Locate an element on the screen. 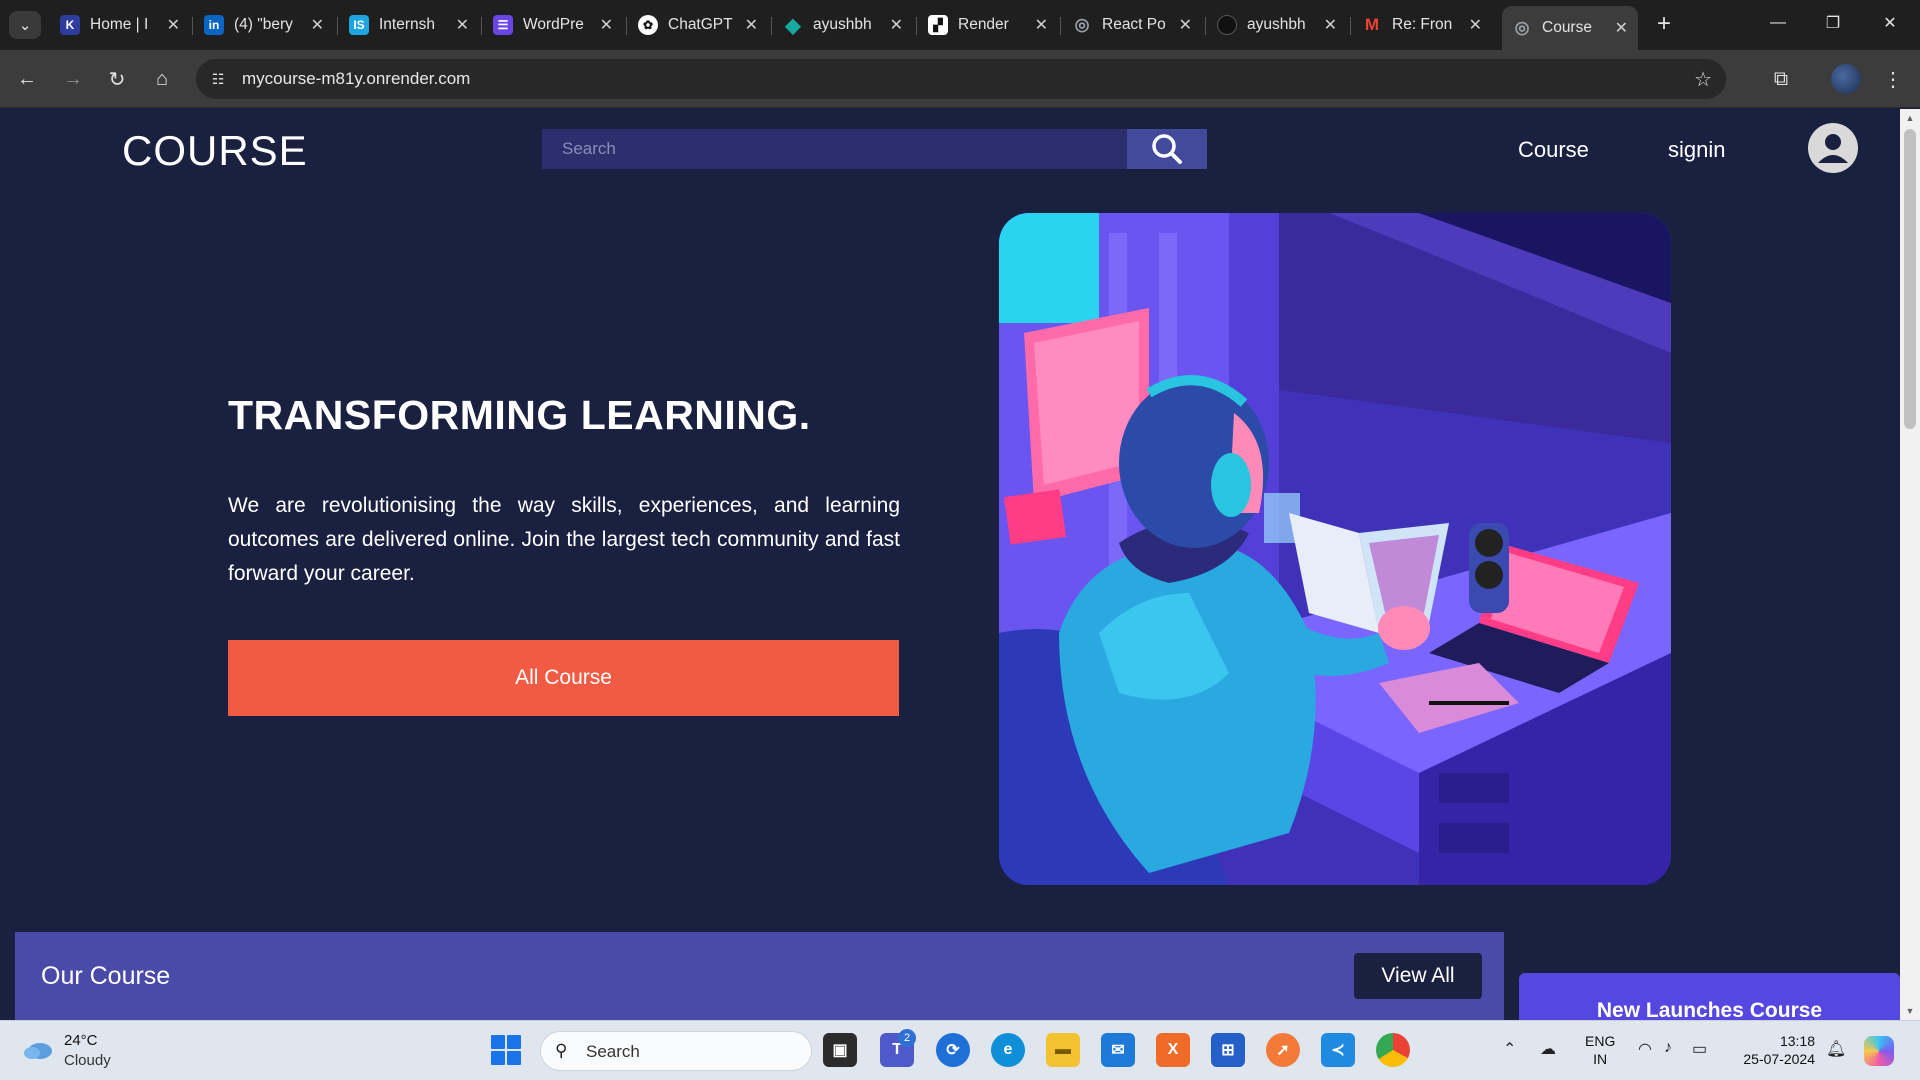 This screenshot has width=1920, height=1080. minimize-button: — is located at coordinates (1778, 23).